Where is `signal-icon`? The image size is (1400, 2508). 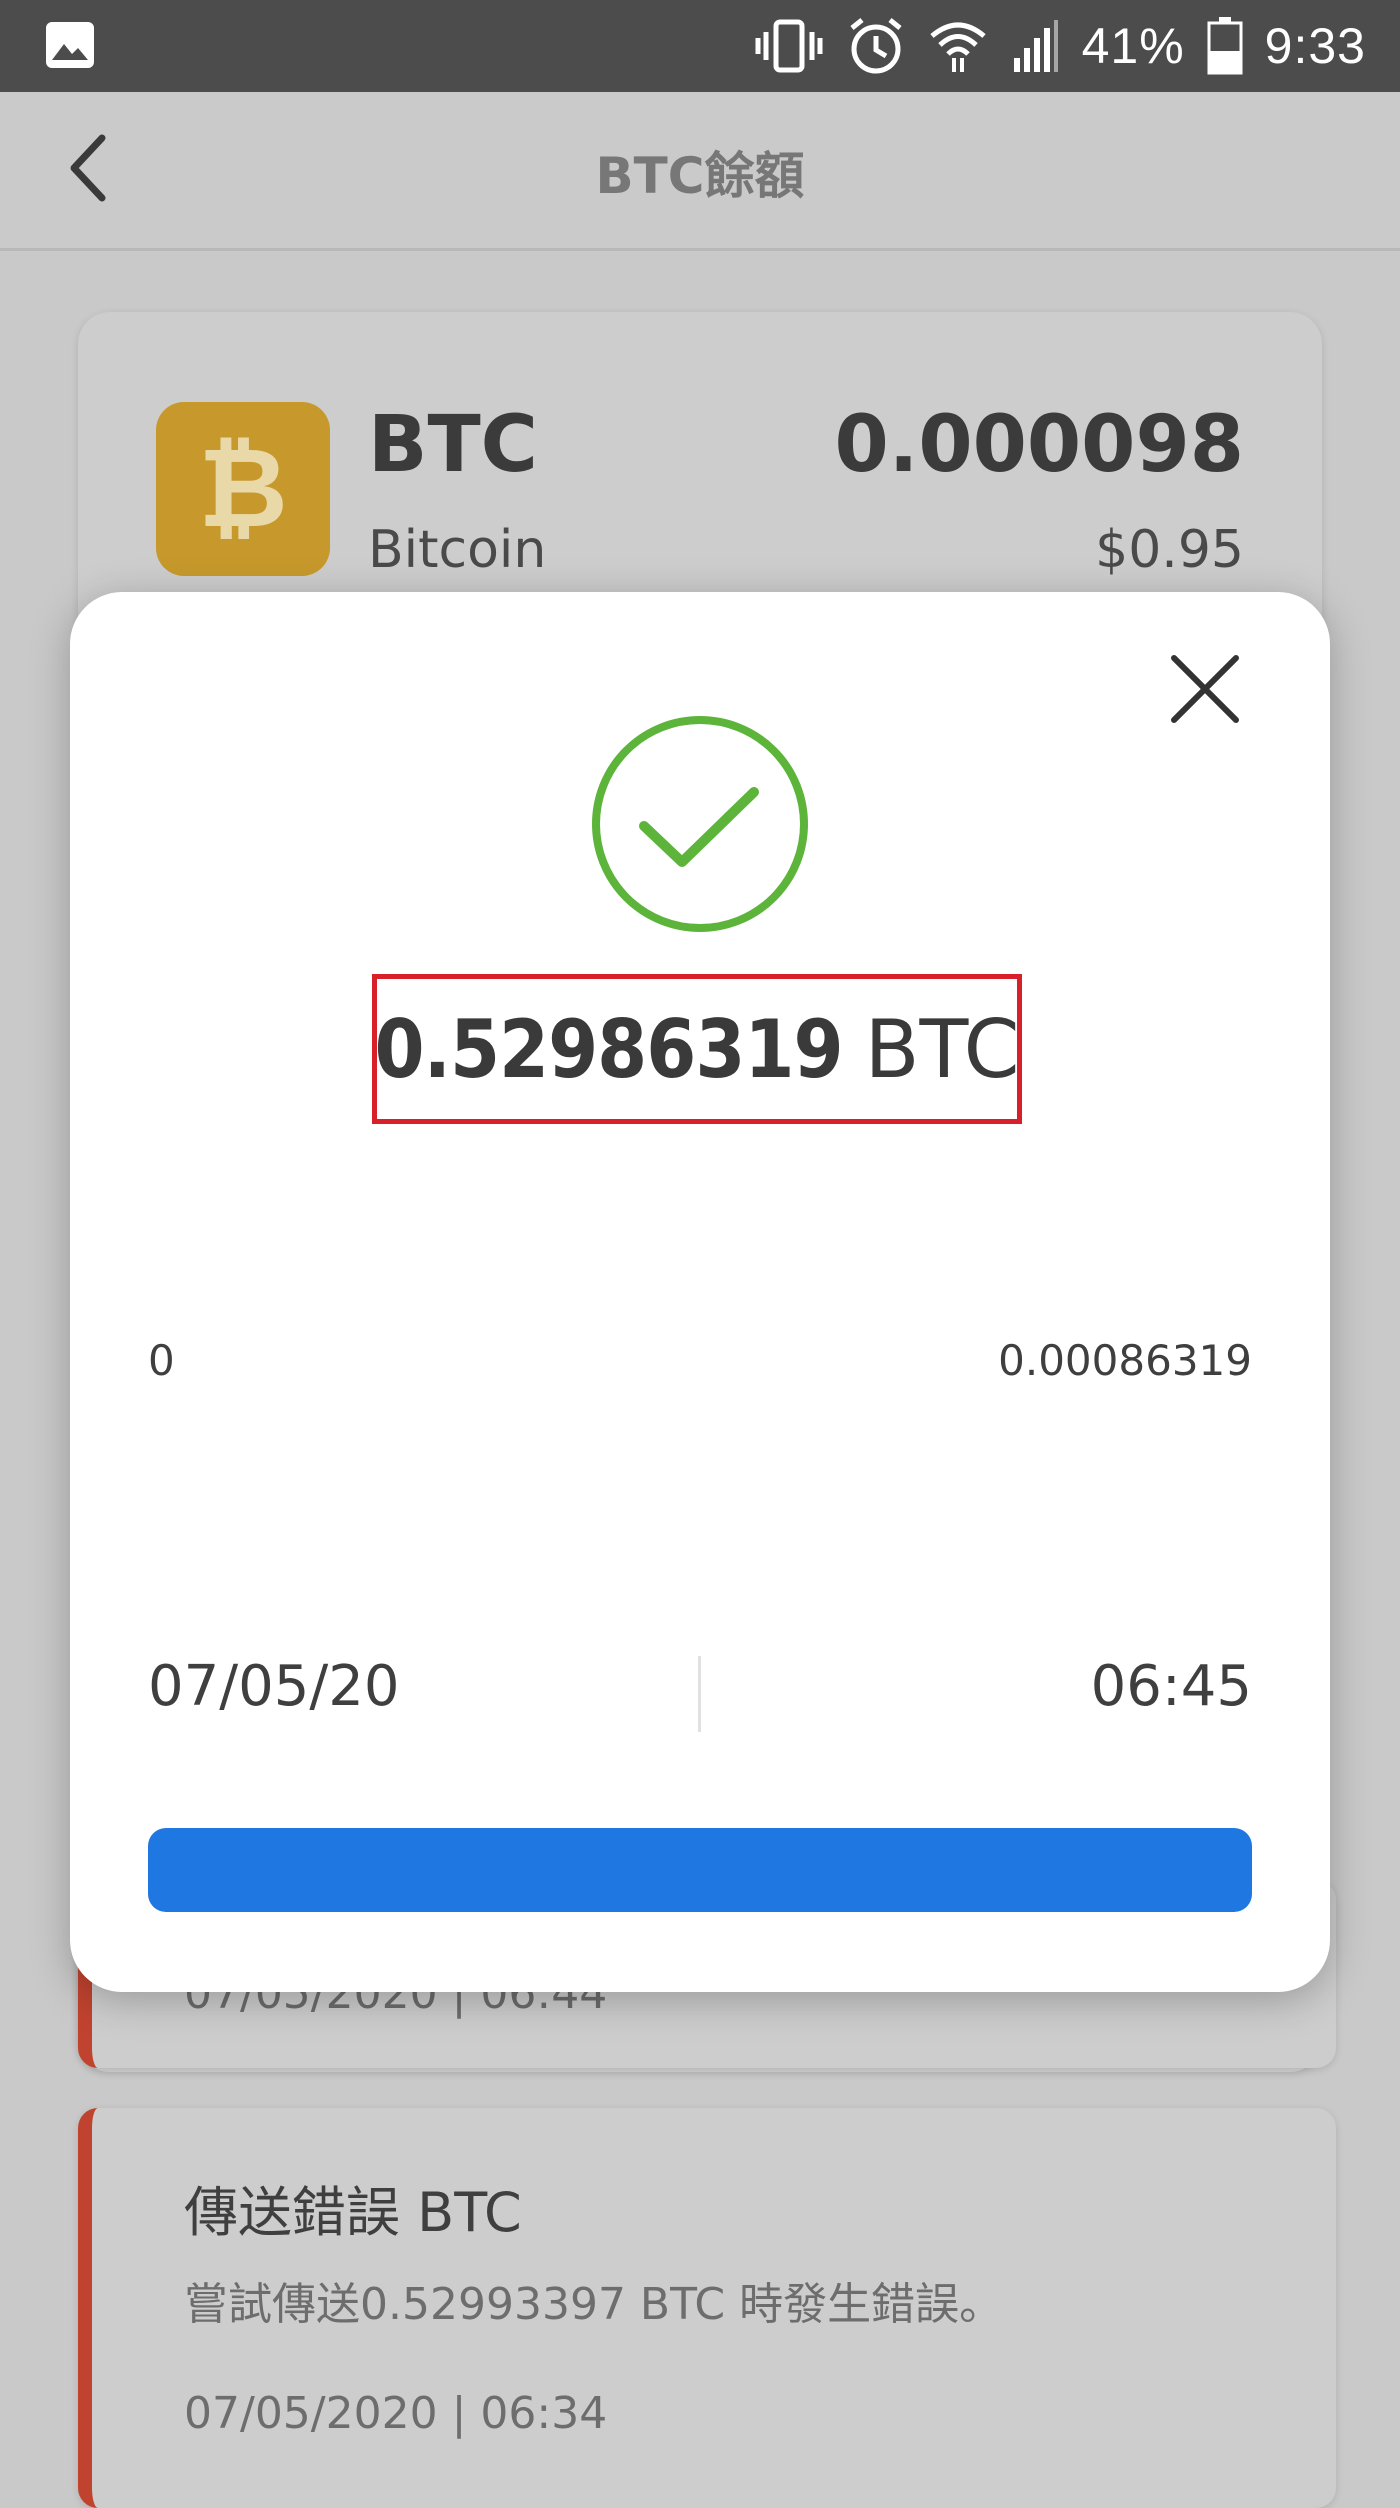 signal-icon is located at coordinates (1035, 46).